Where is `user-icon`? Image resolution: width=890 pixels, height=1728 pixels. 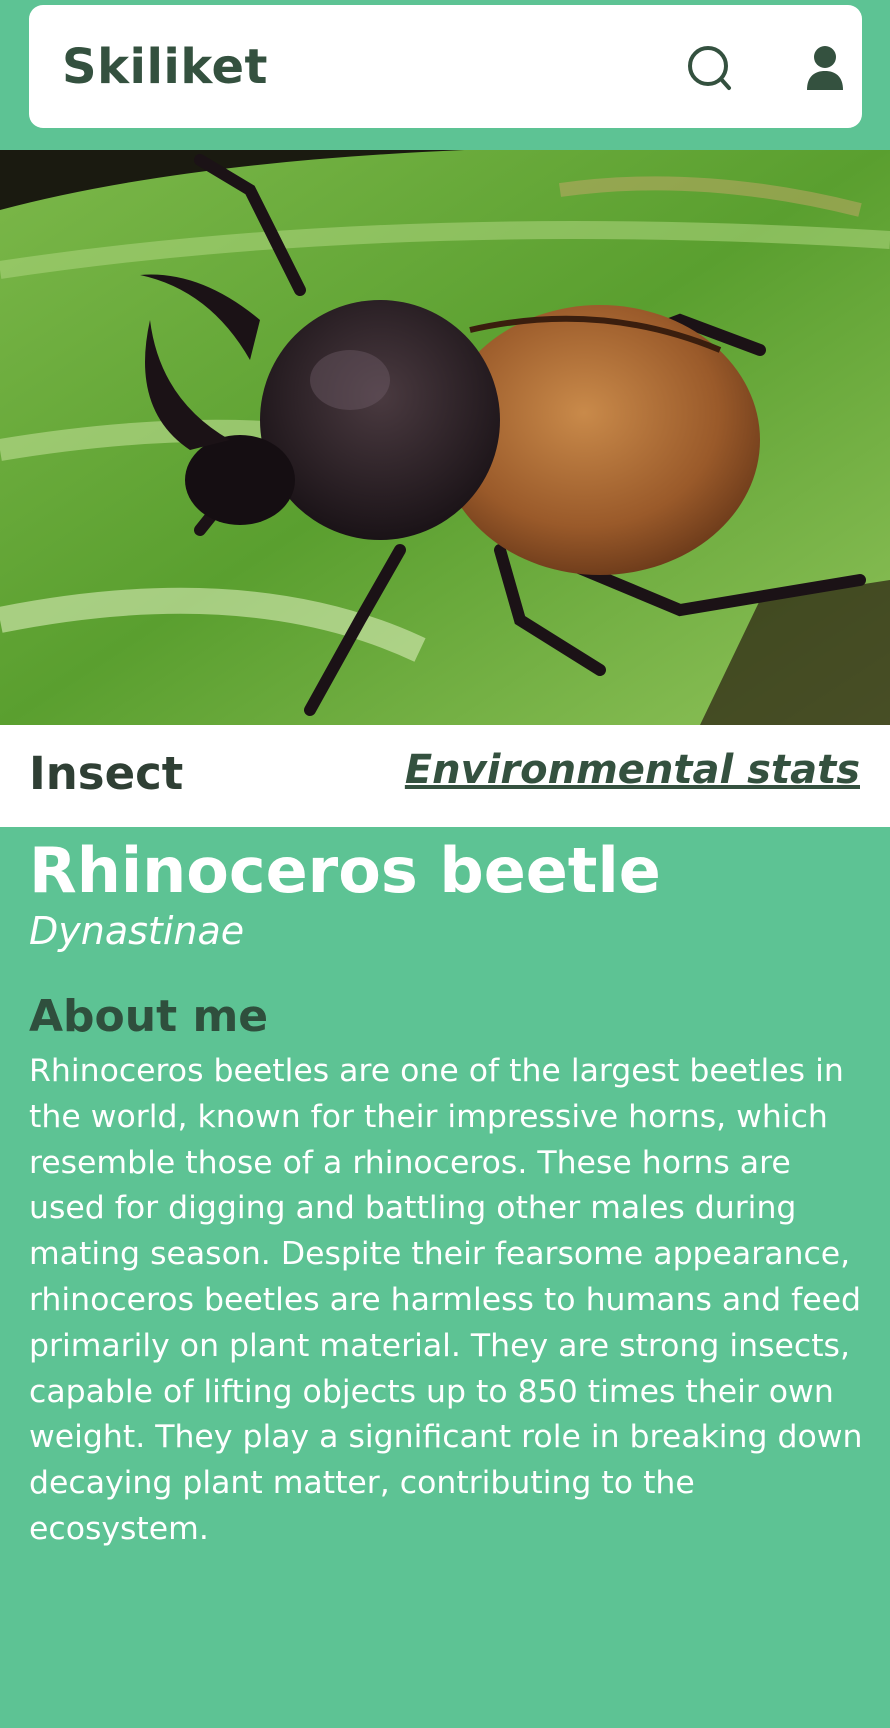
user-icon is located at coordinates (825, 68).